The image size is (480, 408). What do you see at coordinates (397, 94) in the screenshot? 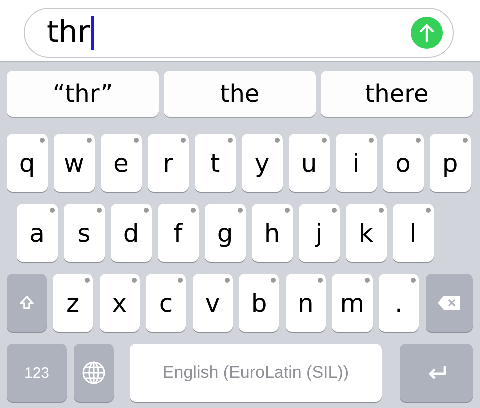
I see `suggestion-button: there` at bounding box center [397, 94].